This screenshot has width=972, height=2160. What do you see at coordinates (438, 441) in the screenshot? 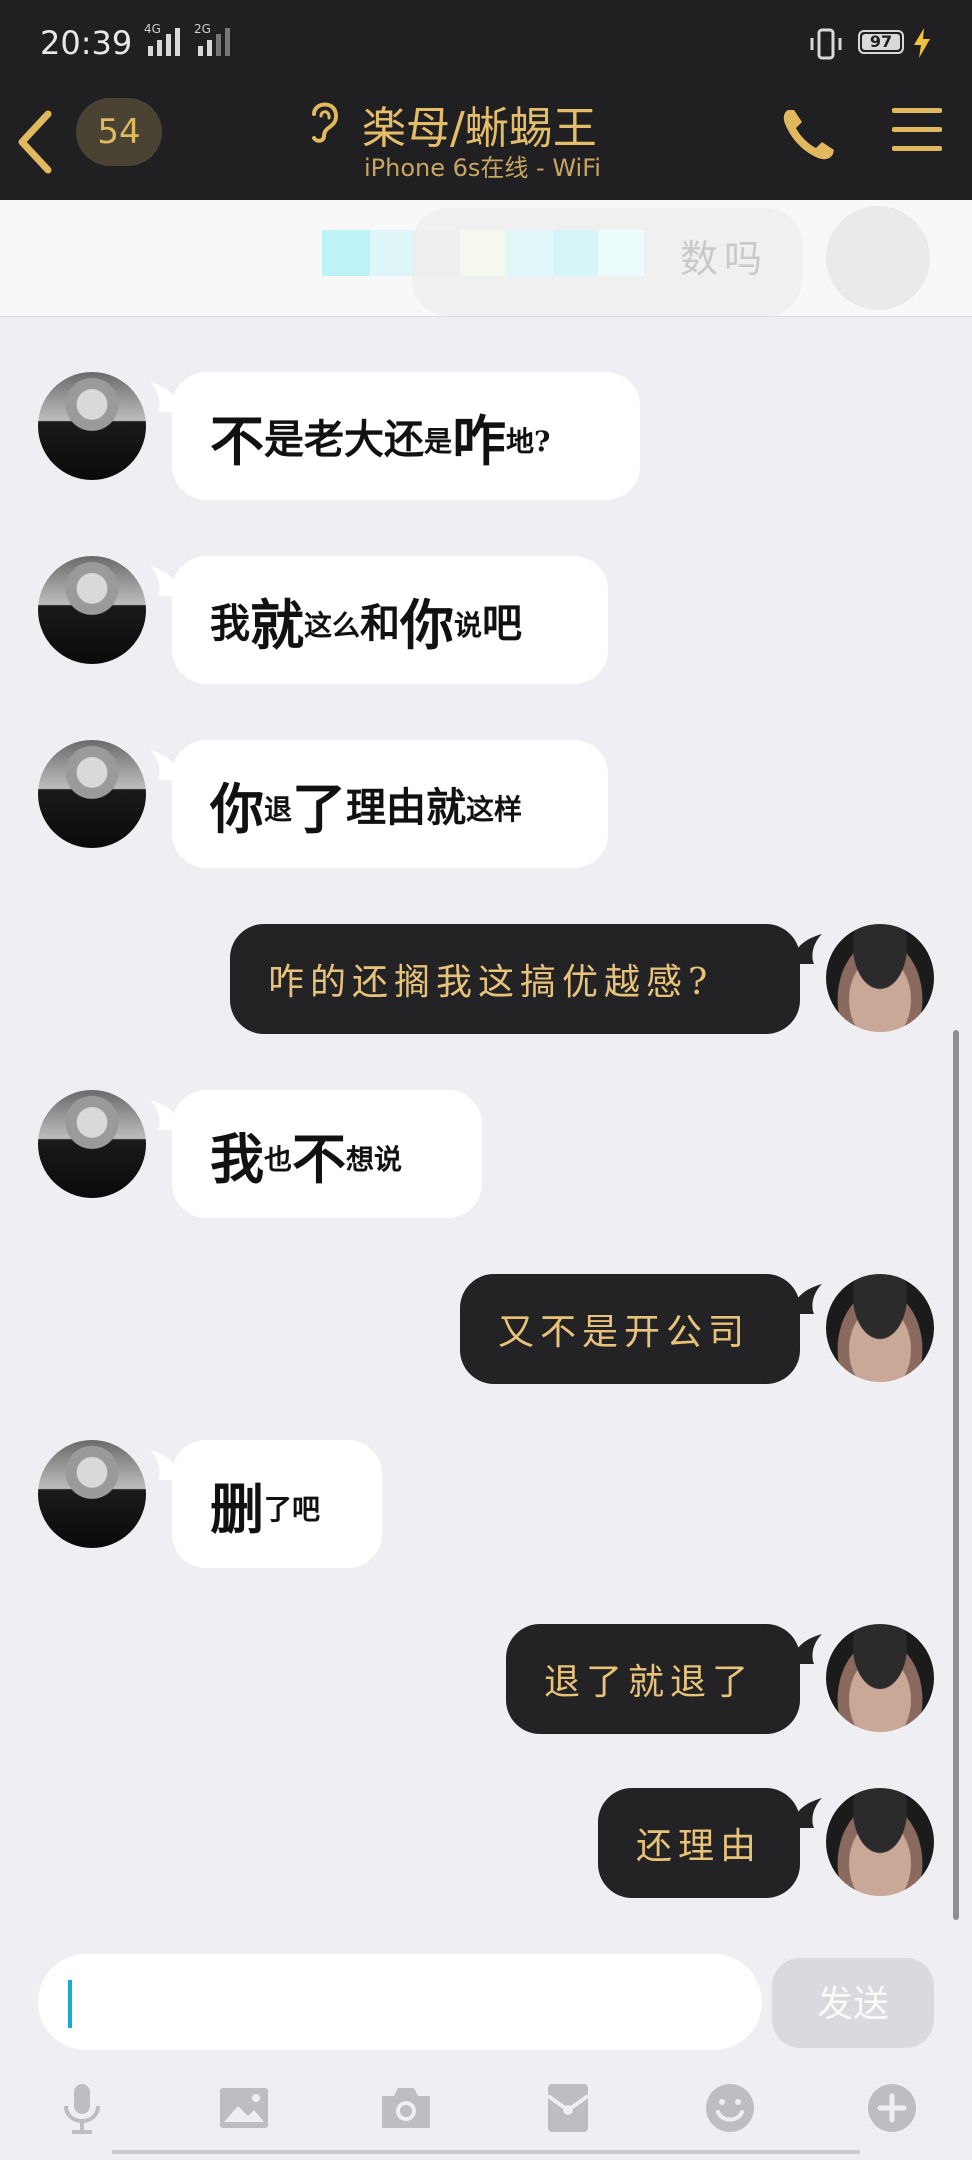
I see `message-text-fragment: 是` at bounding box center [438, 441].